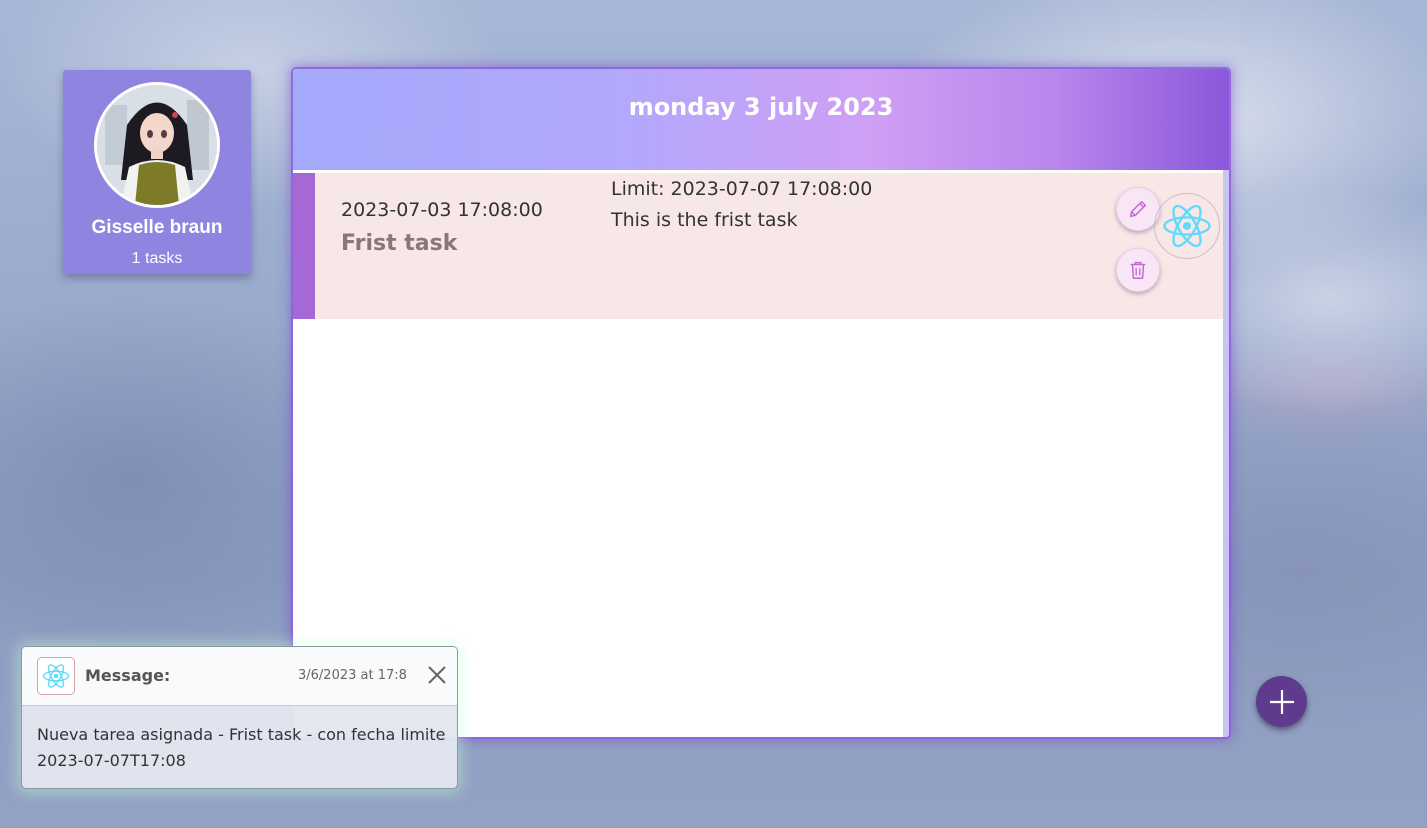 The width and height of the screenshot is (1427, 828). I want to click on avatar, so click(157, 145).